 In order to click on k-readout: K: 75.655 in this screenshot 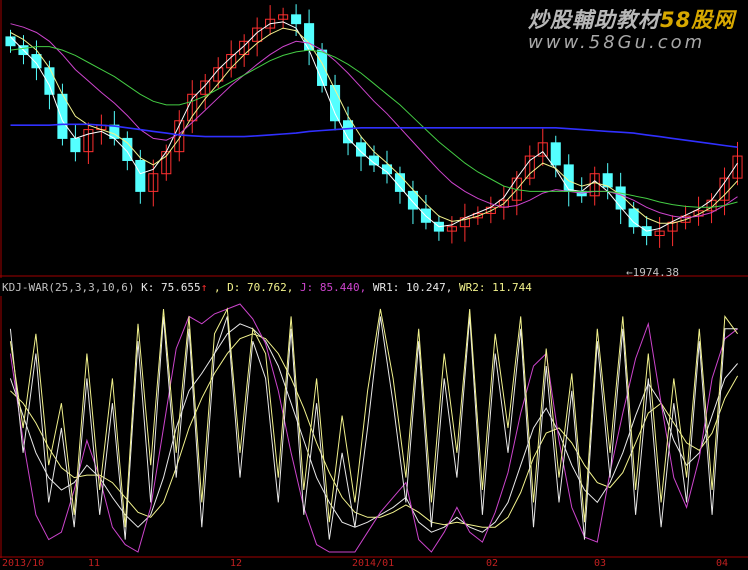, I will do `click(171, 287)`.